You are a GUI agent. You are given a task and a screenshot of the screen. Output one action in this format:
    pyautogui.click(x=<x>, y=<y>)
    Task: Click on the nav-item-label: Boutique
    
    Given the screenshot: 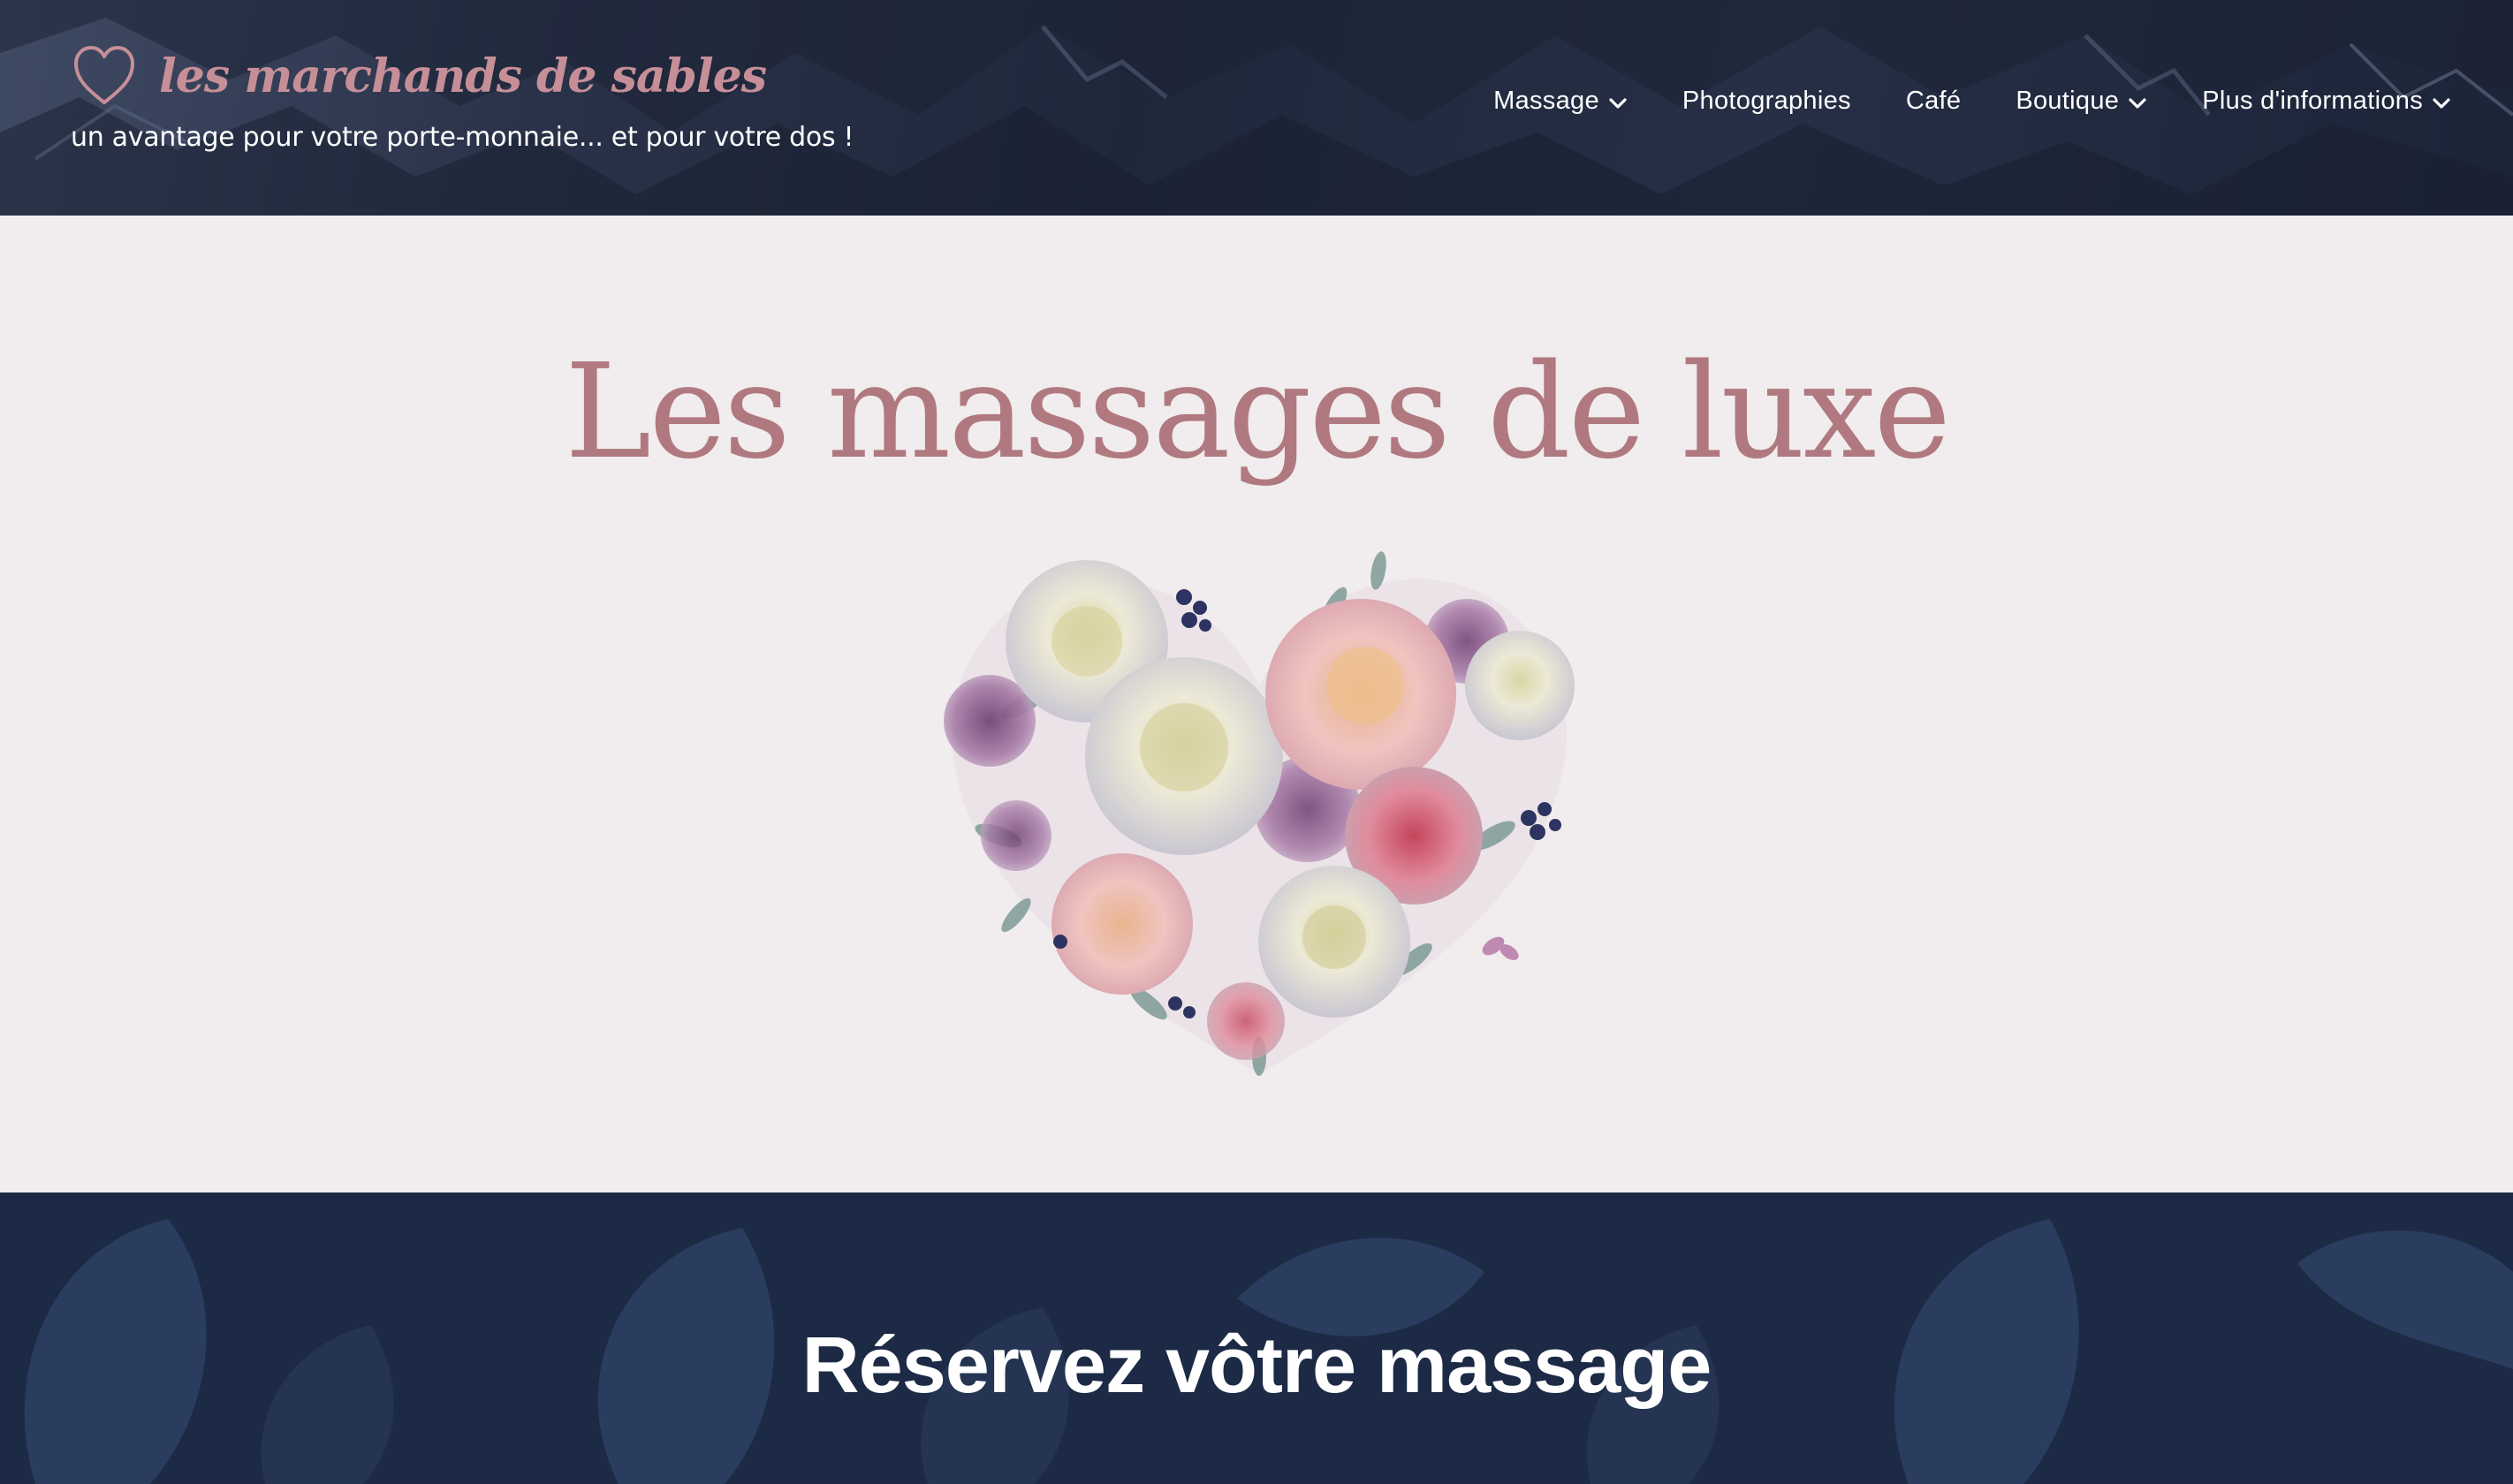 What is the action you would take?
    pyautogui.click(x=2068, y=101)
    